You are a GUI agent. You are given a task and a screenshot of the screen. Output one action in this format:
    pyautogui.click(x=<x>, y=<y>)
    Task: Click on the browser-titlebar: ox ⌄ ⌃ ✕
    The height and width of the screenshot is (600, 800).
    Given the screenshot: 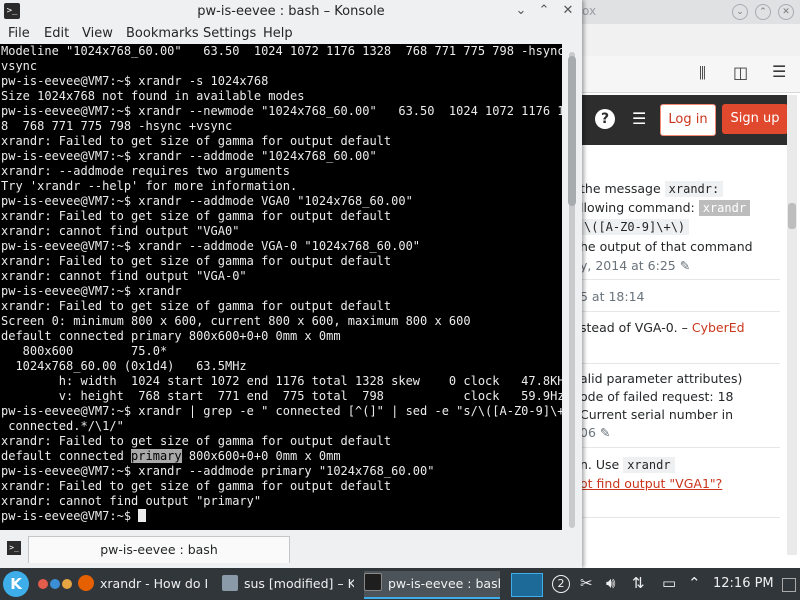 What is the action you would take?
    pyautogui.click(x=687, y=12)
    